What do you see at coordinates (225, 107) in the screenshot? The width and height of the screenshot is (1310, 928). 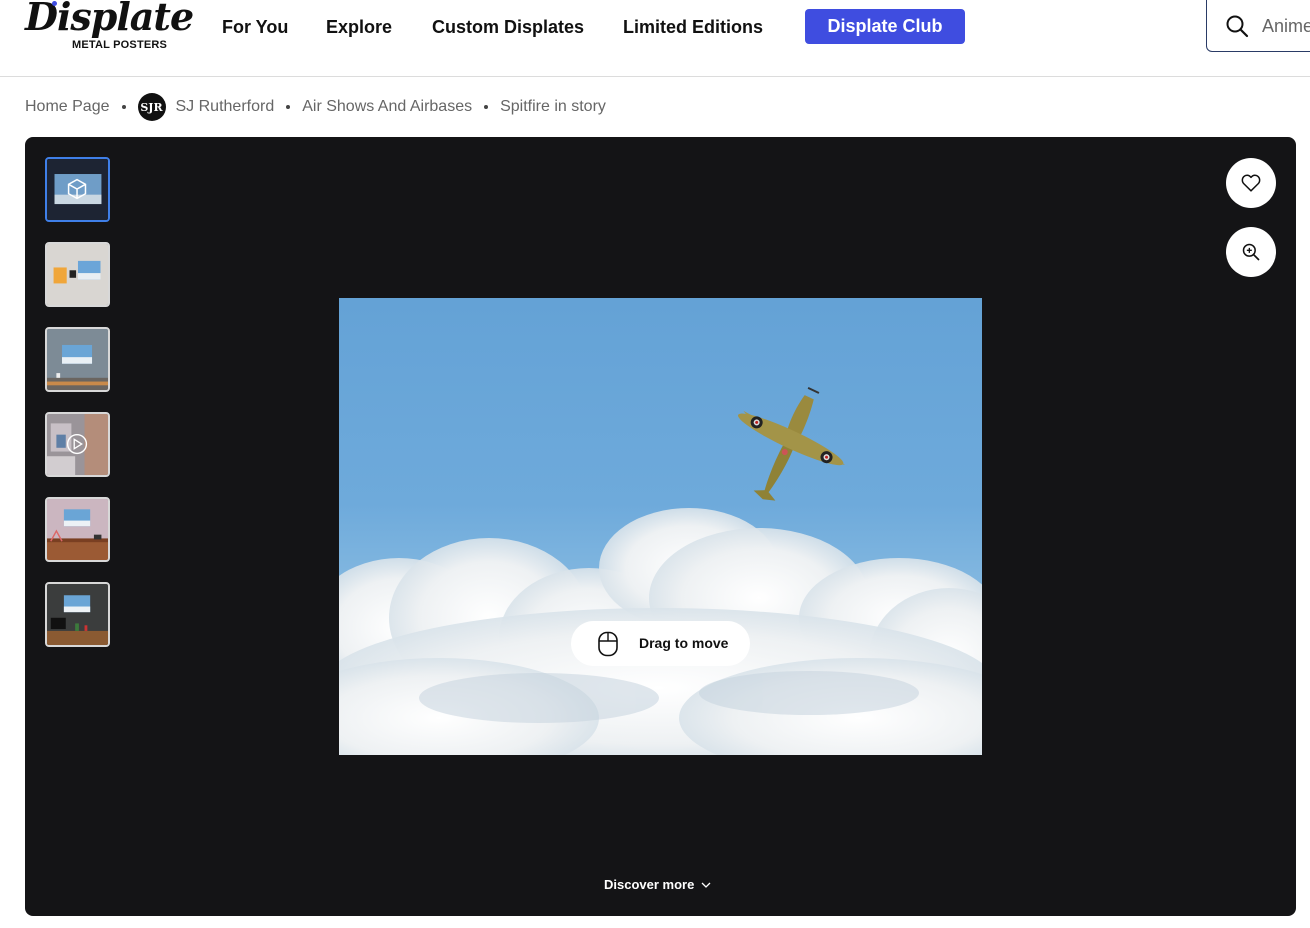 I see `breadcrumb-artist: SJ Rutherford` at bounding box center [225, 107].